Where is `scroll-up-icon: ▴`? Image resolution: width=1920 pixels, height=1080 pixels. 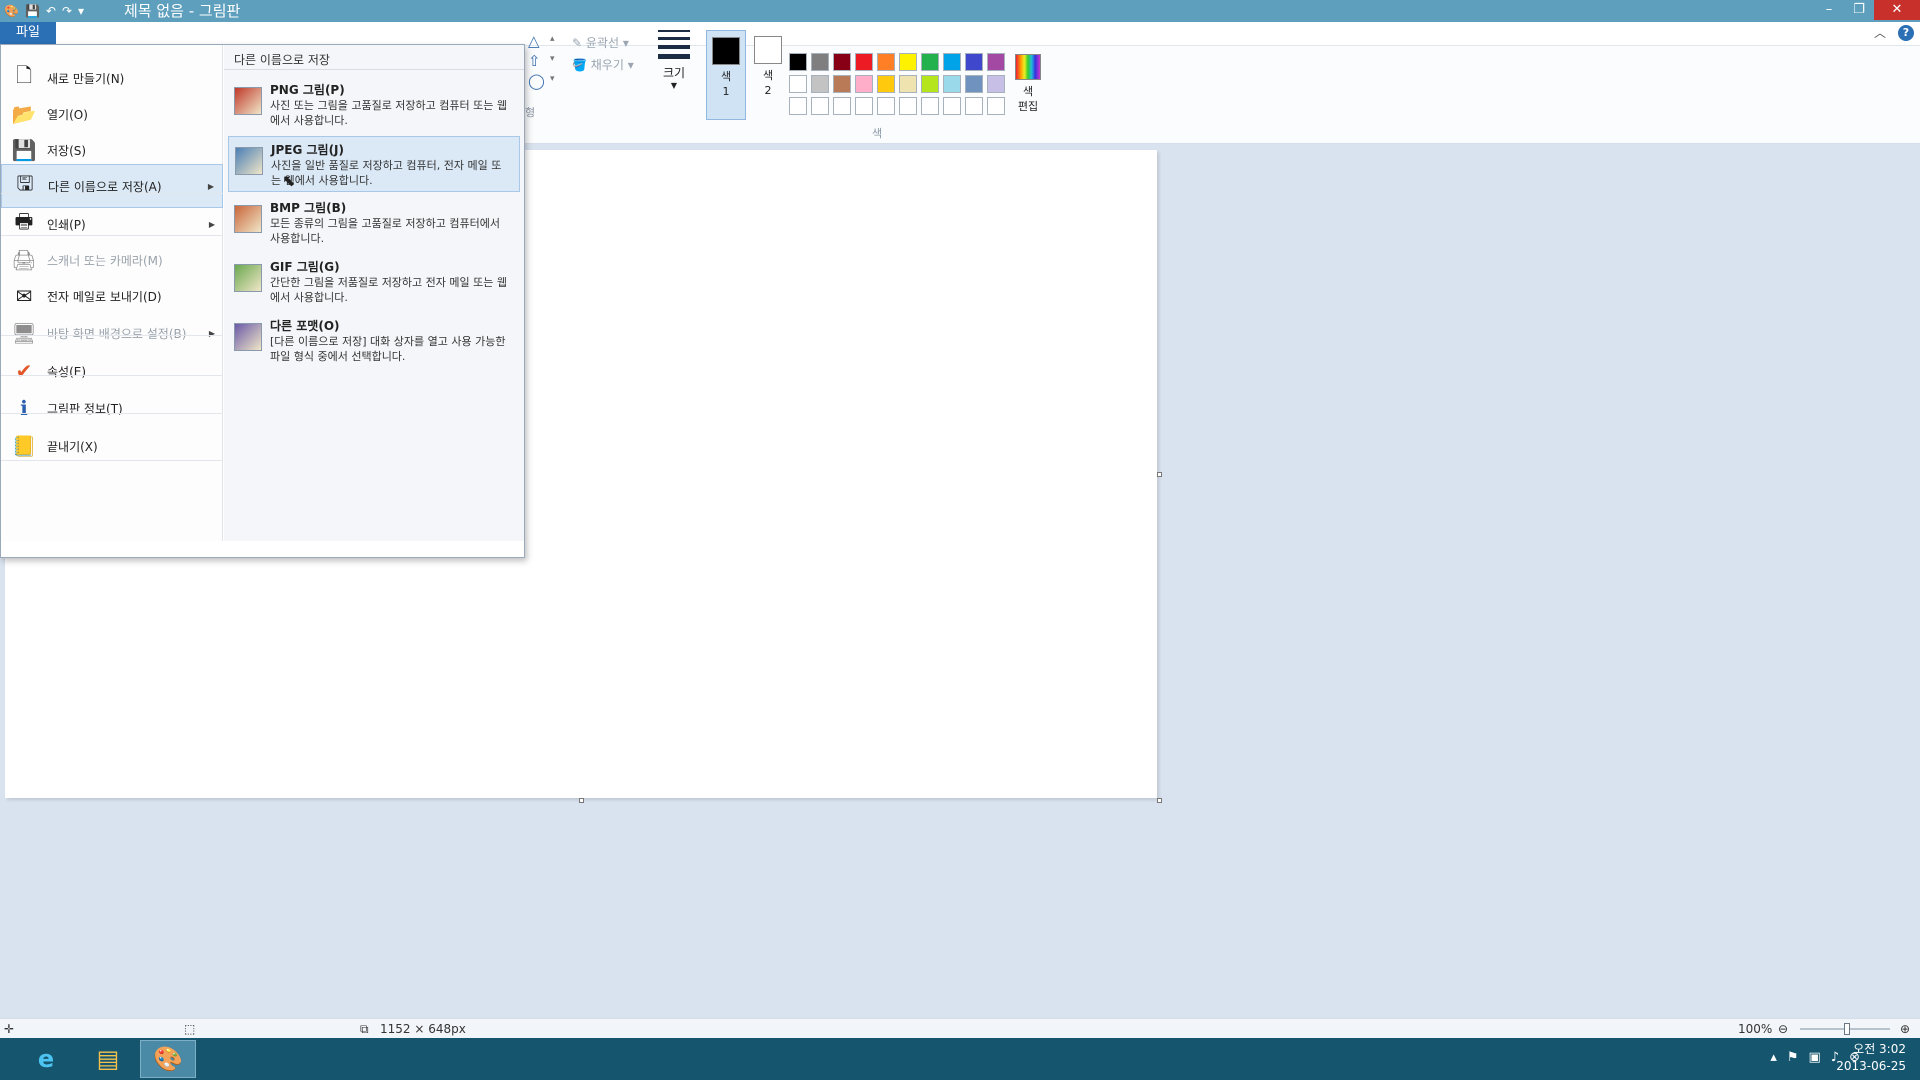 scroll-up-icon: ▴ is located at coordinates (552, 39).